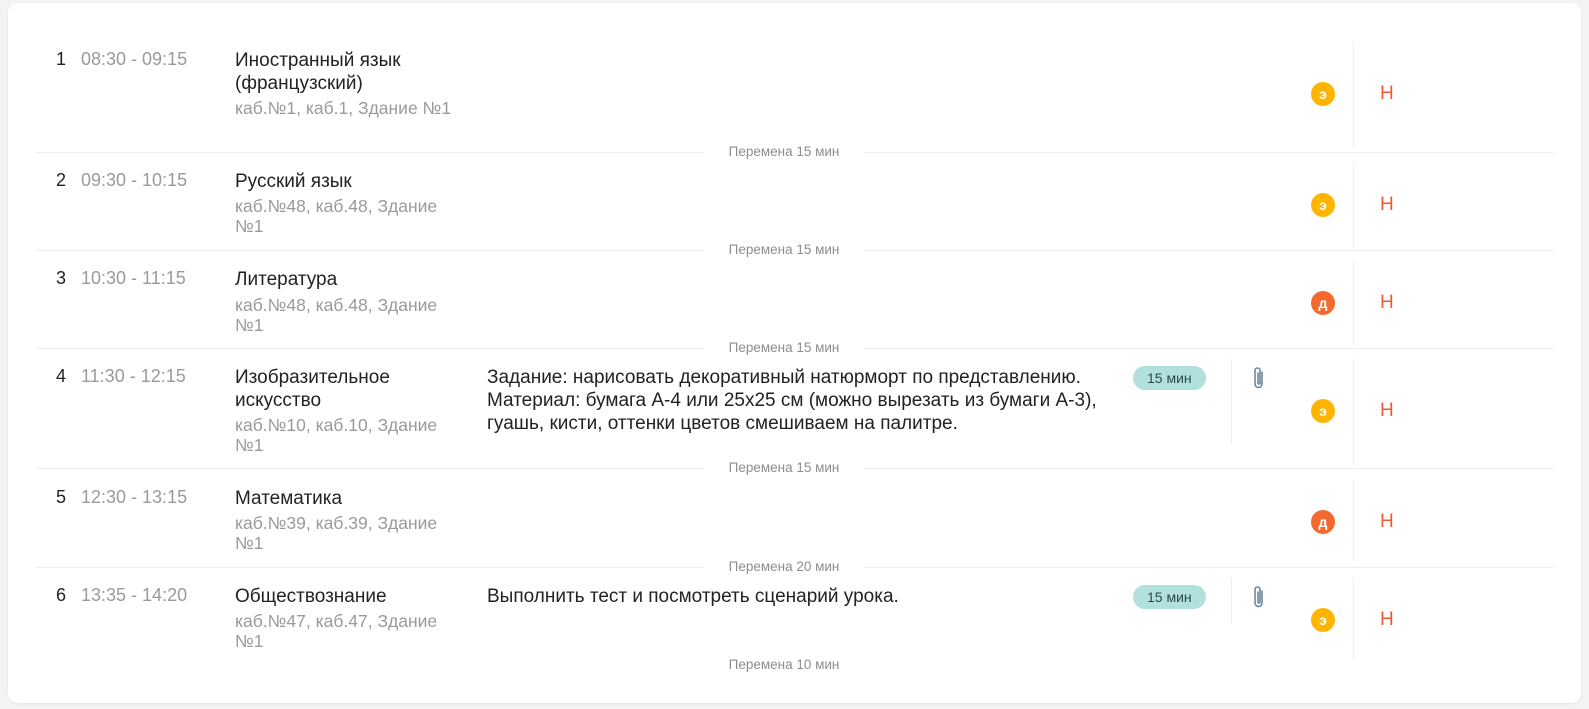 Image resolution: width=1589 pixels, height=709 pixels. What do you see at coordinates (134, 497) in the screenshot?
I see `lesson-time: 12:30 - 13:15` at bounding box center [134, 497].